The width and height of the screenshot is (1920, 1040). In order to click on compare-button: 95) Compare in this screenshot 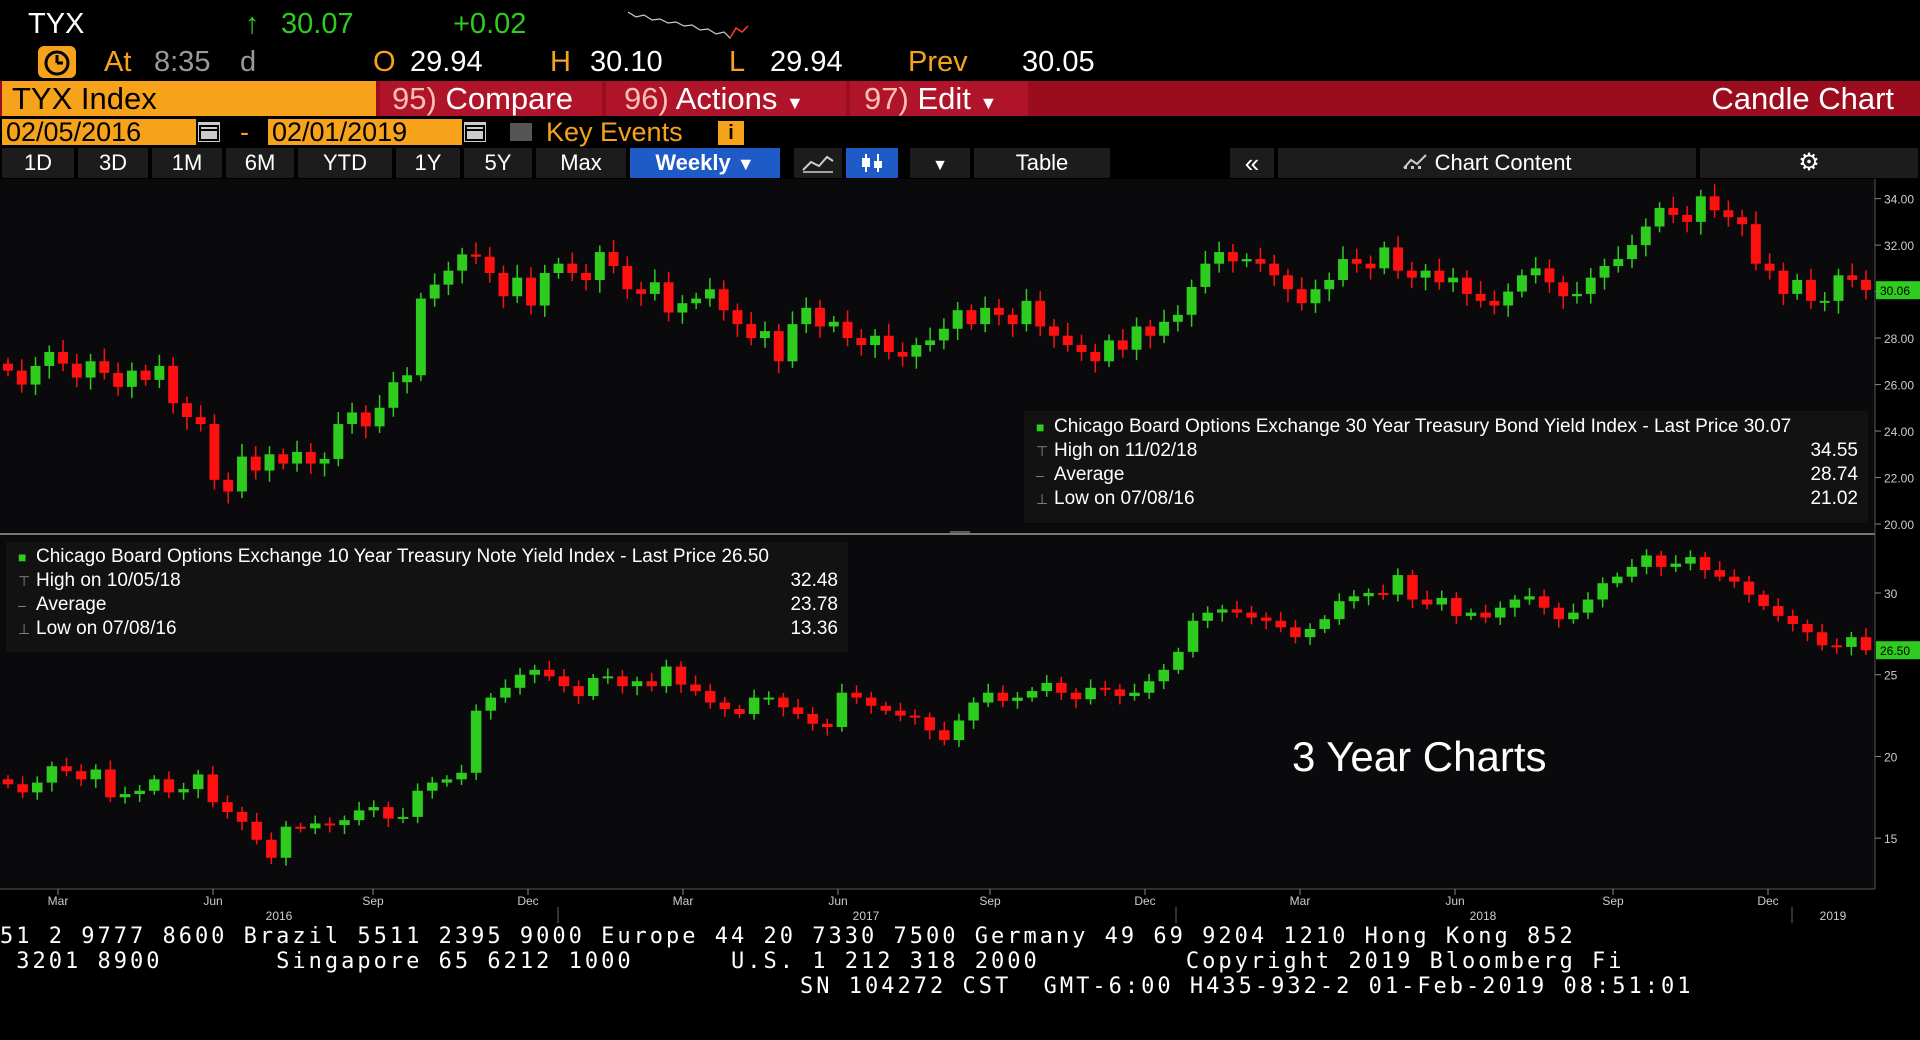, I will do `click(491, 98)`.